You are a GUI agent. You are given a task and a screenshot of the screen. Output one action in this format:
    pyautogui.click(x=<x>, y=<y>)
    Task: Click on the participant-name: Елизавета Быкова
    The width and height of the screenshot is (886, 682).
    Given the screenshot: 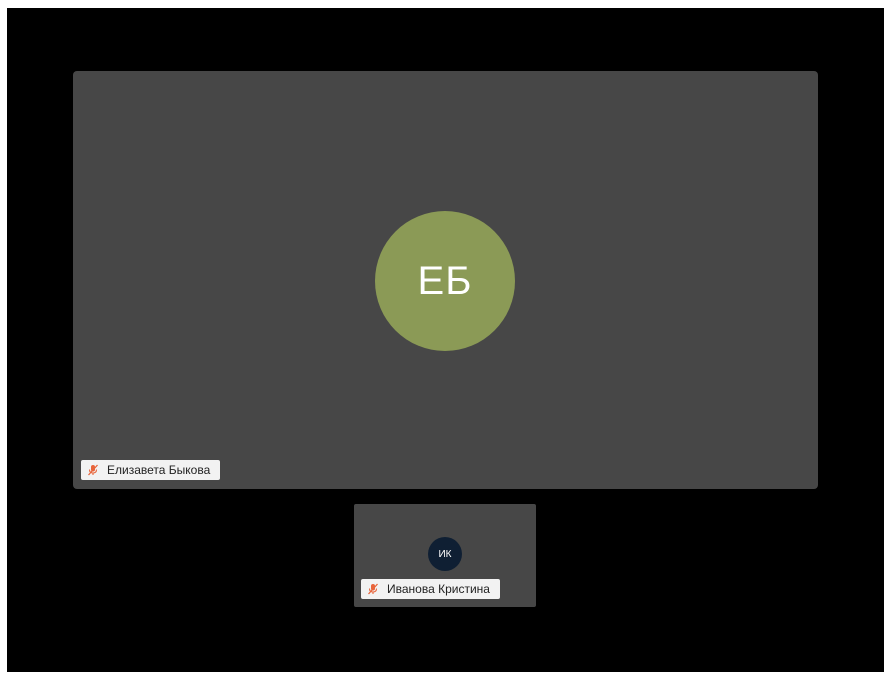 What is the action you would take?
    pyautogui.click(x=159, y=470)
    